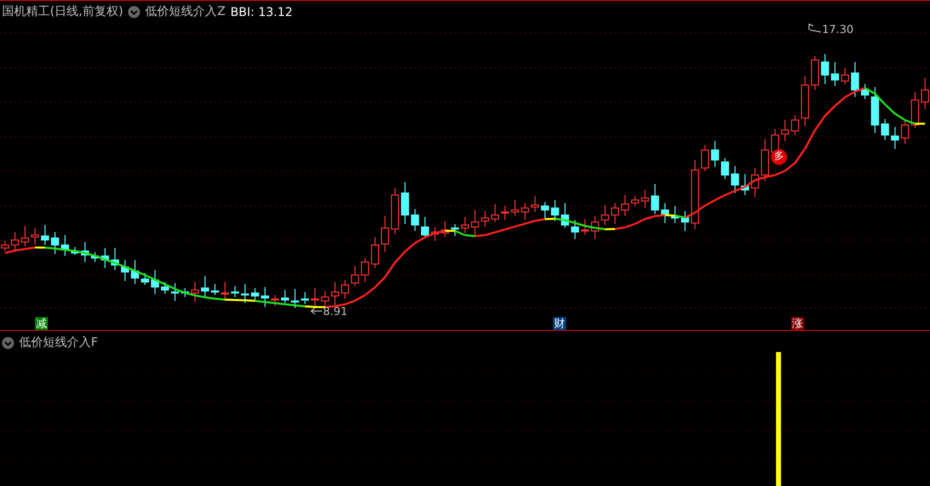  Describe the element at coordinates (63, 11) in the screenshot. I see `stock-title: 国机精工(日线,前复权)` at that location.